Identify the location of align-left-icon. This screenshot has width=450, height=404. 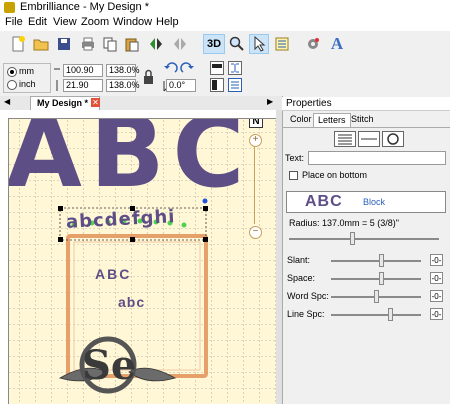
(217, 85).